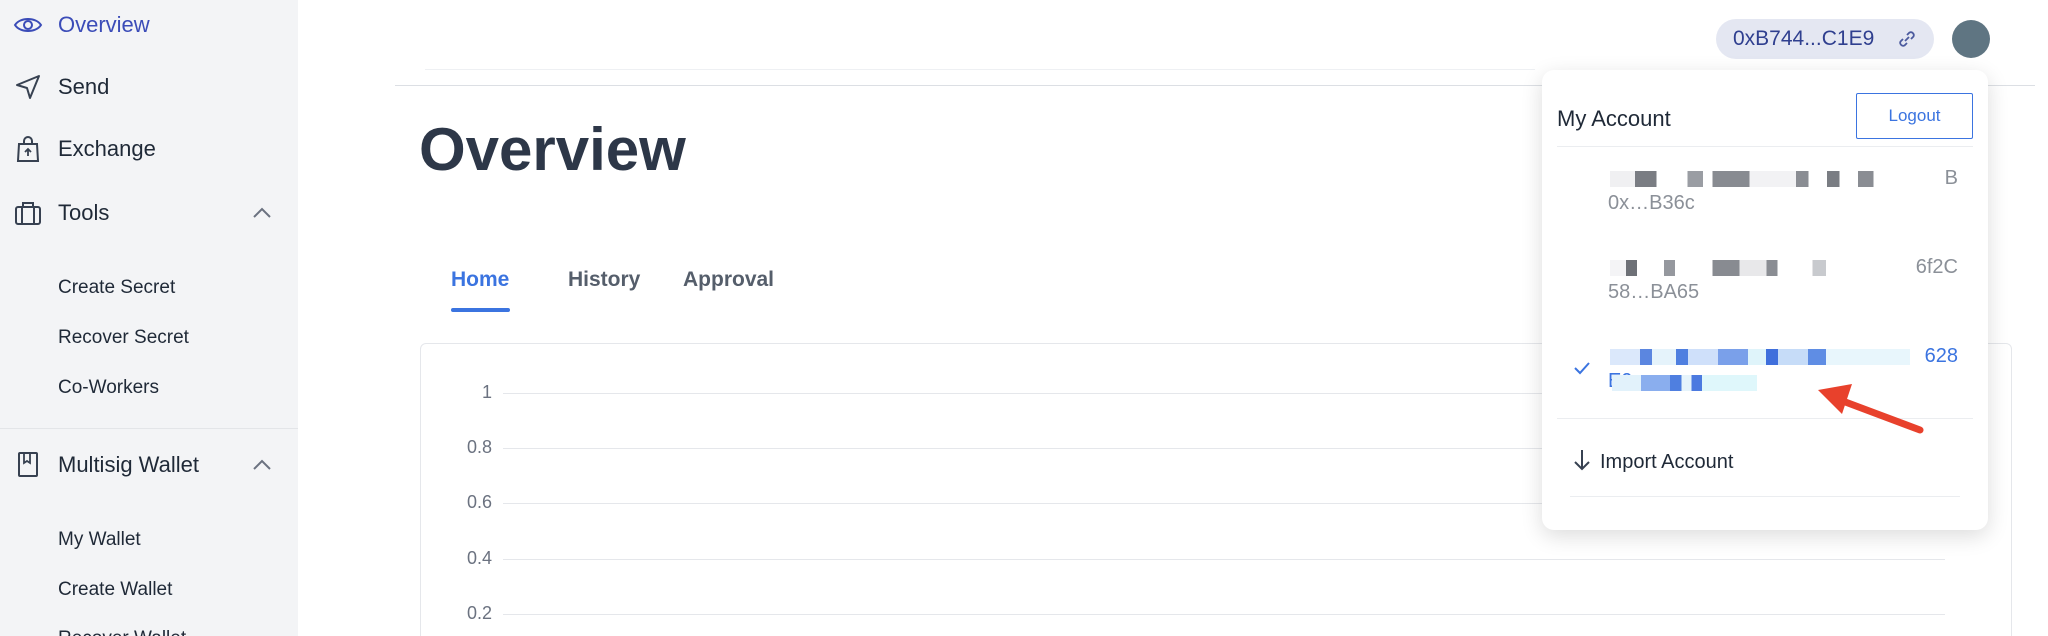 This screenshot has height=636, width=2048. Describe the element at coordinates (480, 280) in the screenshot. I see `tab-home: Home` at that location.